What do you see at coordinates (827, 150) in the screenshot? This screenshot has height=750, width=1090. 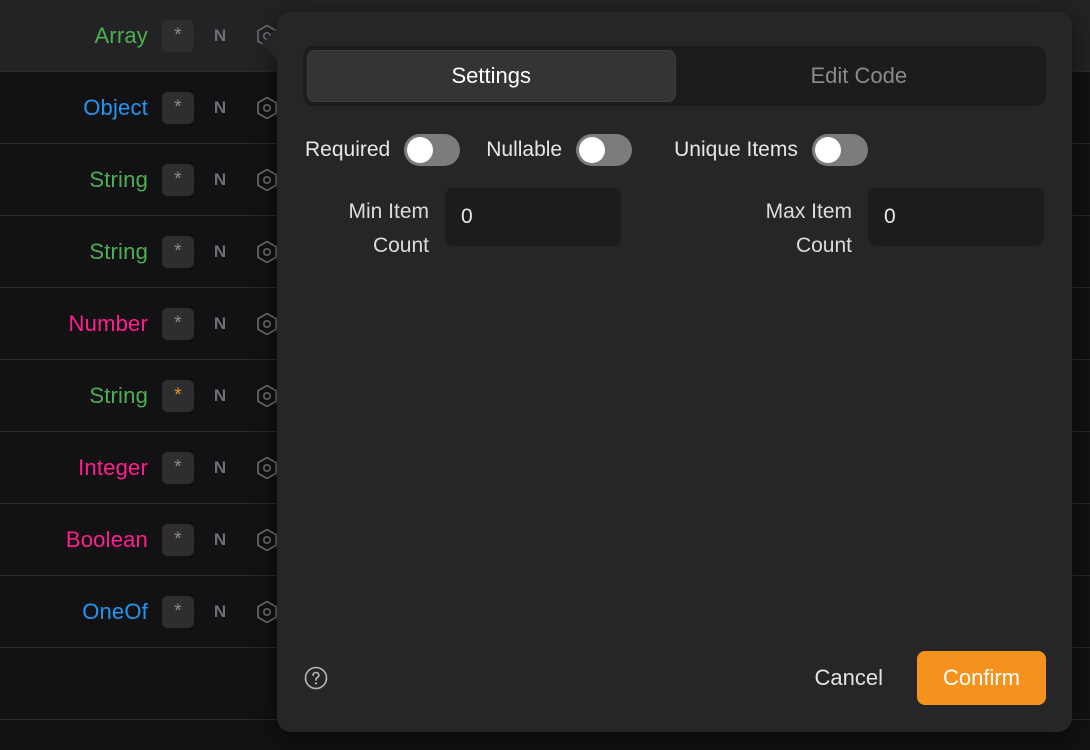 I see `unique-items-toggle-knob` at bounding box center [827, 150].